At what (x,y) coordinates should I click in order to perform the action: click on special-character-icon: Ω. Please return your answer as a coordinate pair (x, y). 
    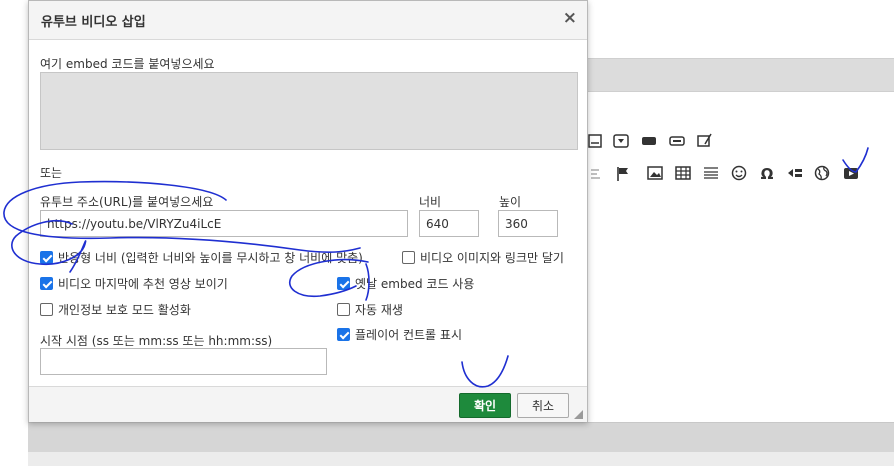
    Looking at the image, I should click on (767, 174).